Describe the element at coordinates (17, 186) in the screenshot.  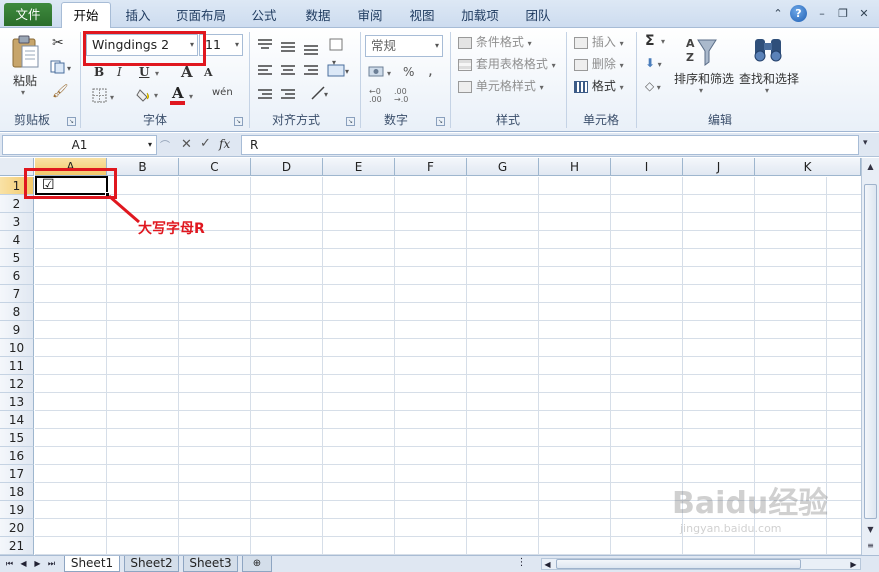
I see `row-header-1: 1` at that location.